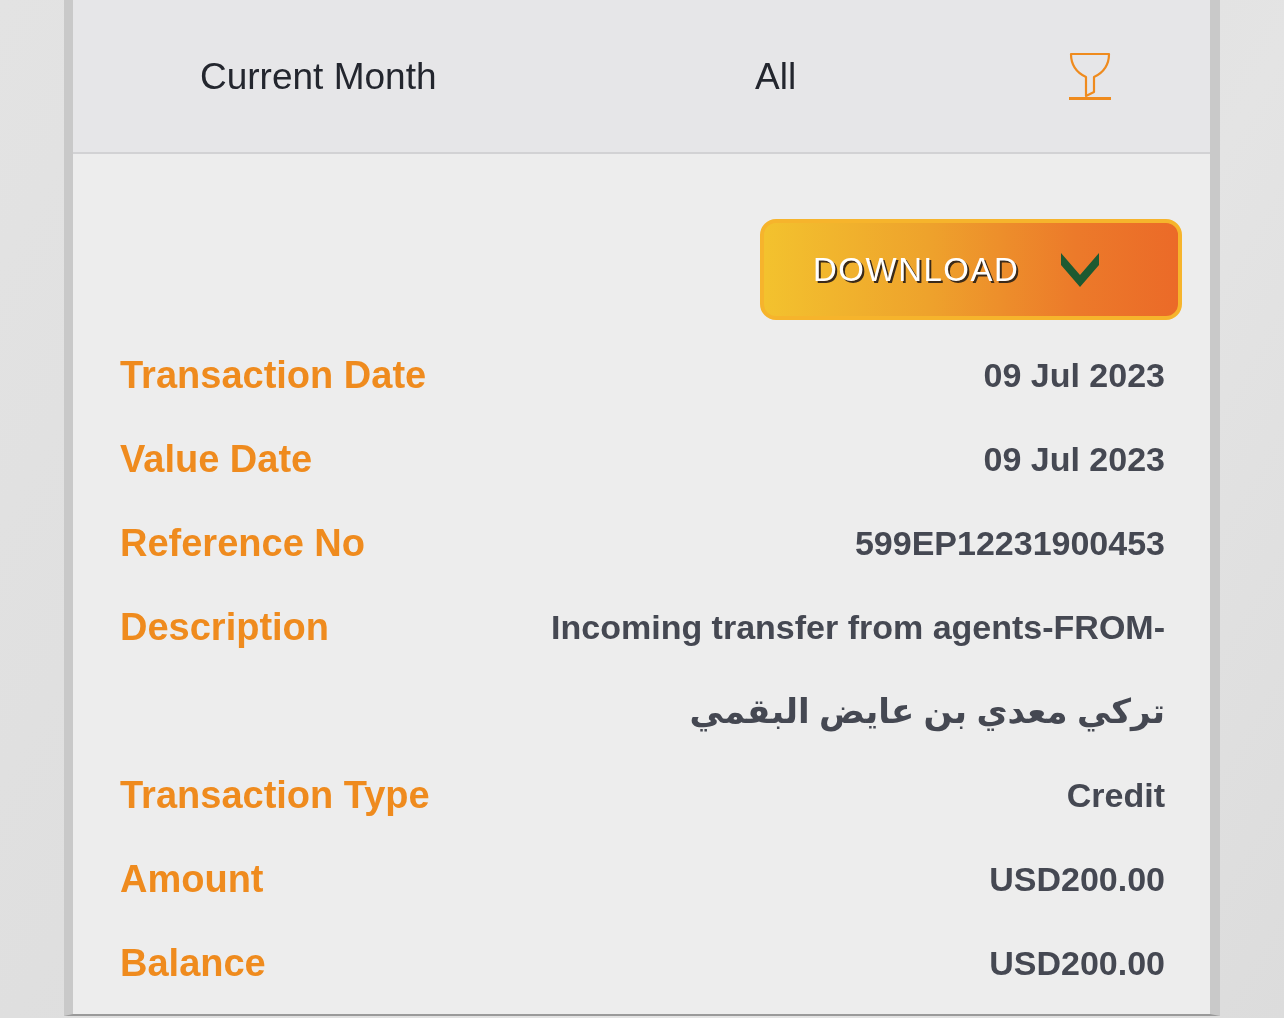 The height and width of the screenshot is (1018, 1284). I want to click on filter-icon, so click(1090, 75).